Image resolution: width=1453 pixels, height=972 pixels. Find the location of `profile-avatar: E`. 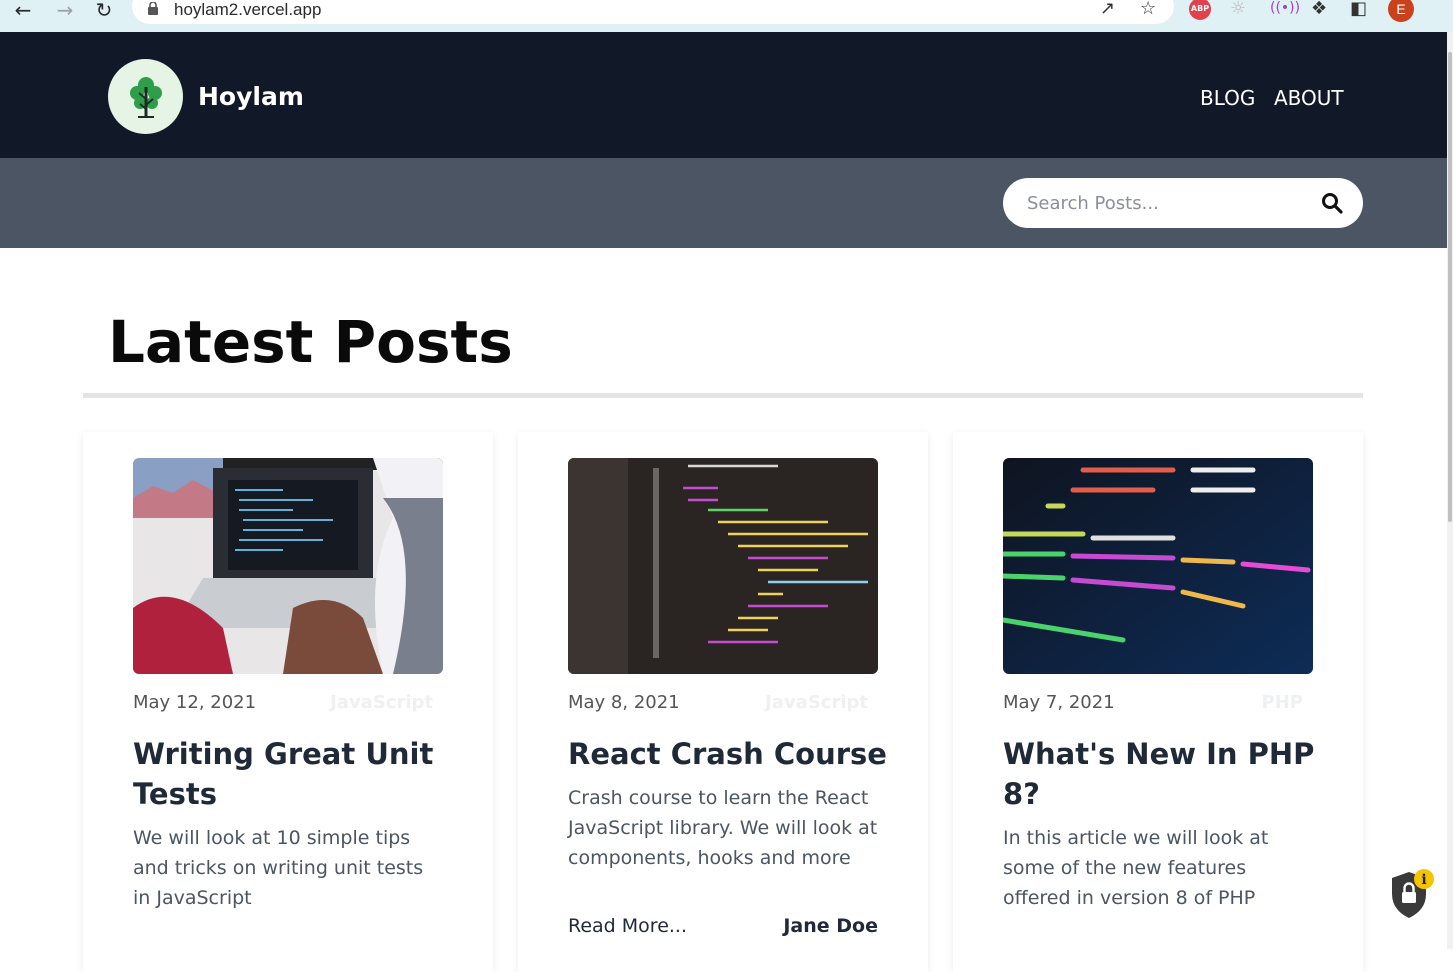

profile-avatar: E is located at coordinates (1401, 11).